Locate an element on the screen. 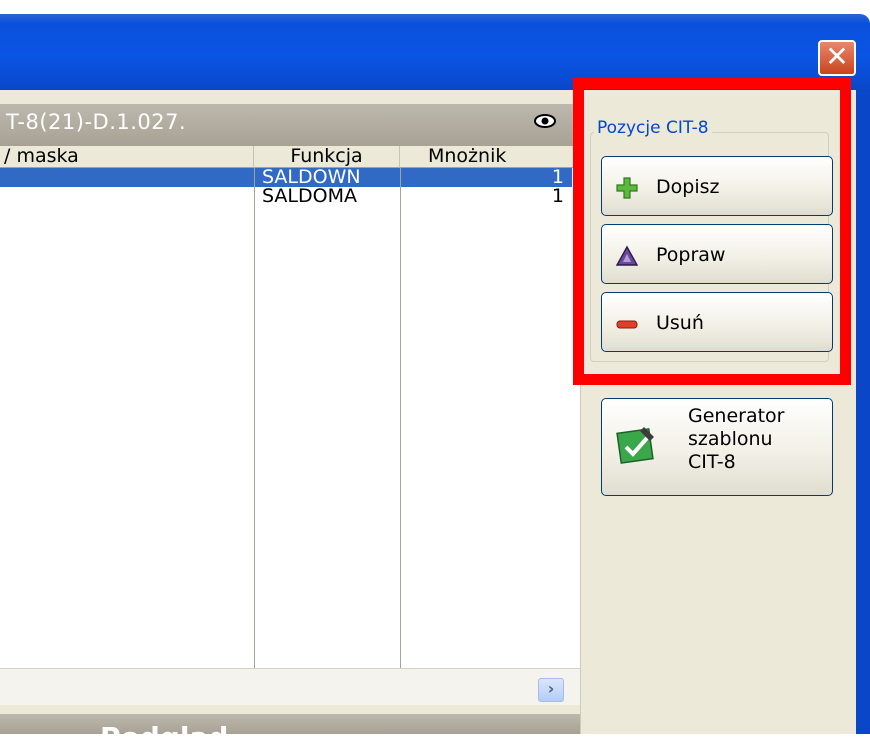 Image resolution: width=870 pixels, height=754 pixels. generator-line2: szablonu is located at coordinates (730, 439).